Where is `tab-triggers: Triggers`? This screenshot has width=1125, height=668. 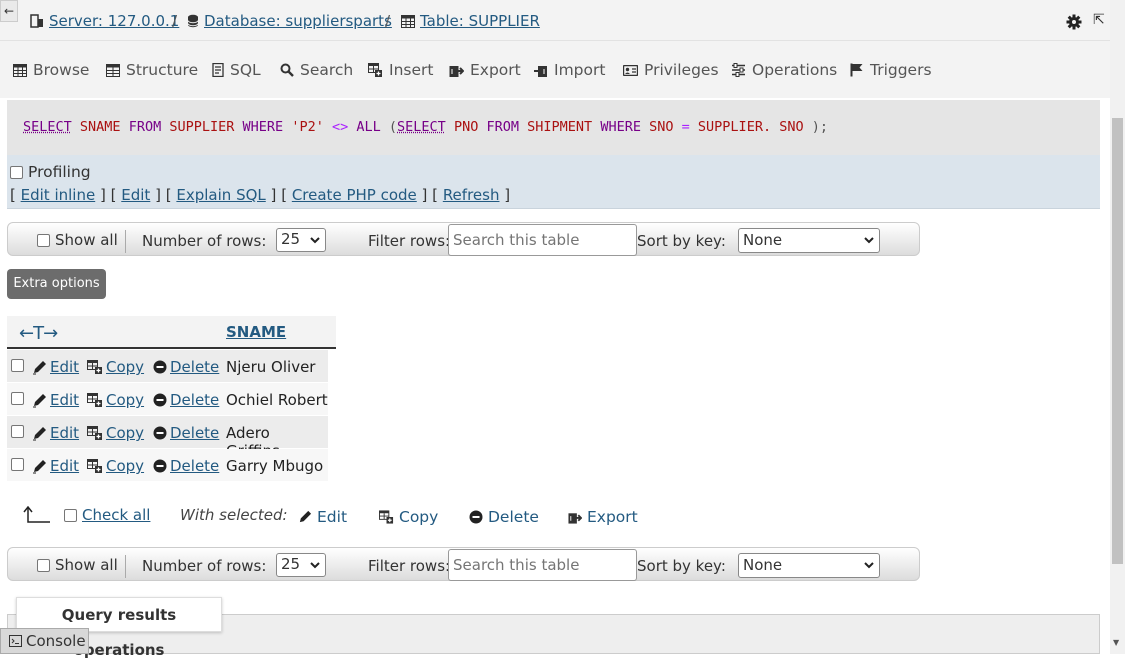
tab-triggers: Triggers is located at coordinates (891, 70).